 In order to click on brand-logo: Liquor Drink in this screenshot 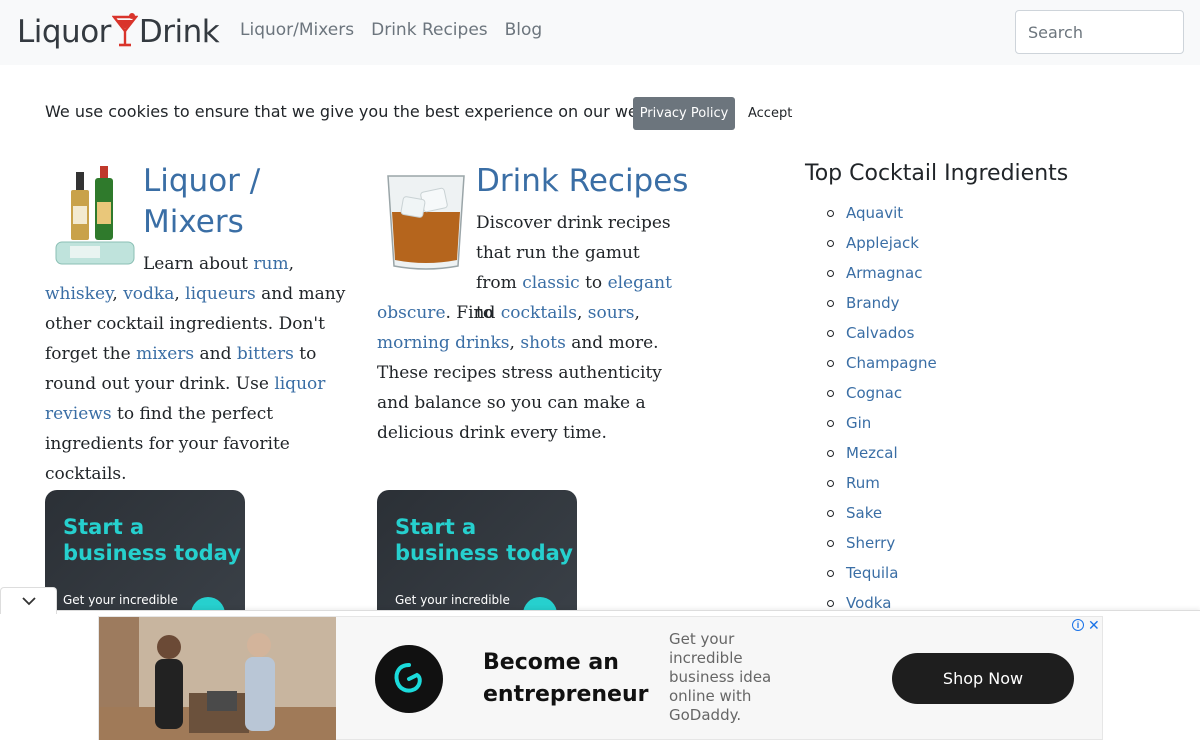, I will do `click(118, 32)`.